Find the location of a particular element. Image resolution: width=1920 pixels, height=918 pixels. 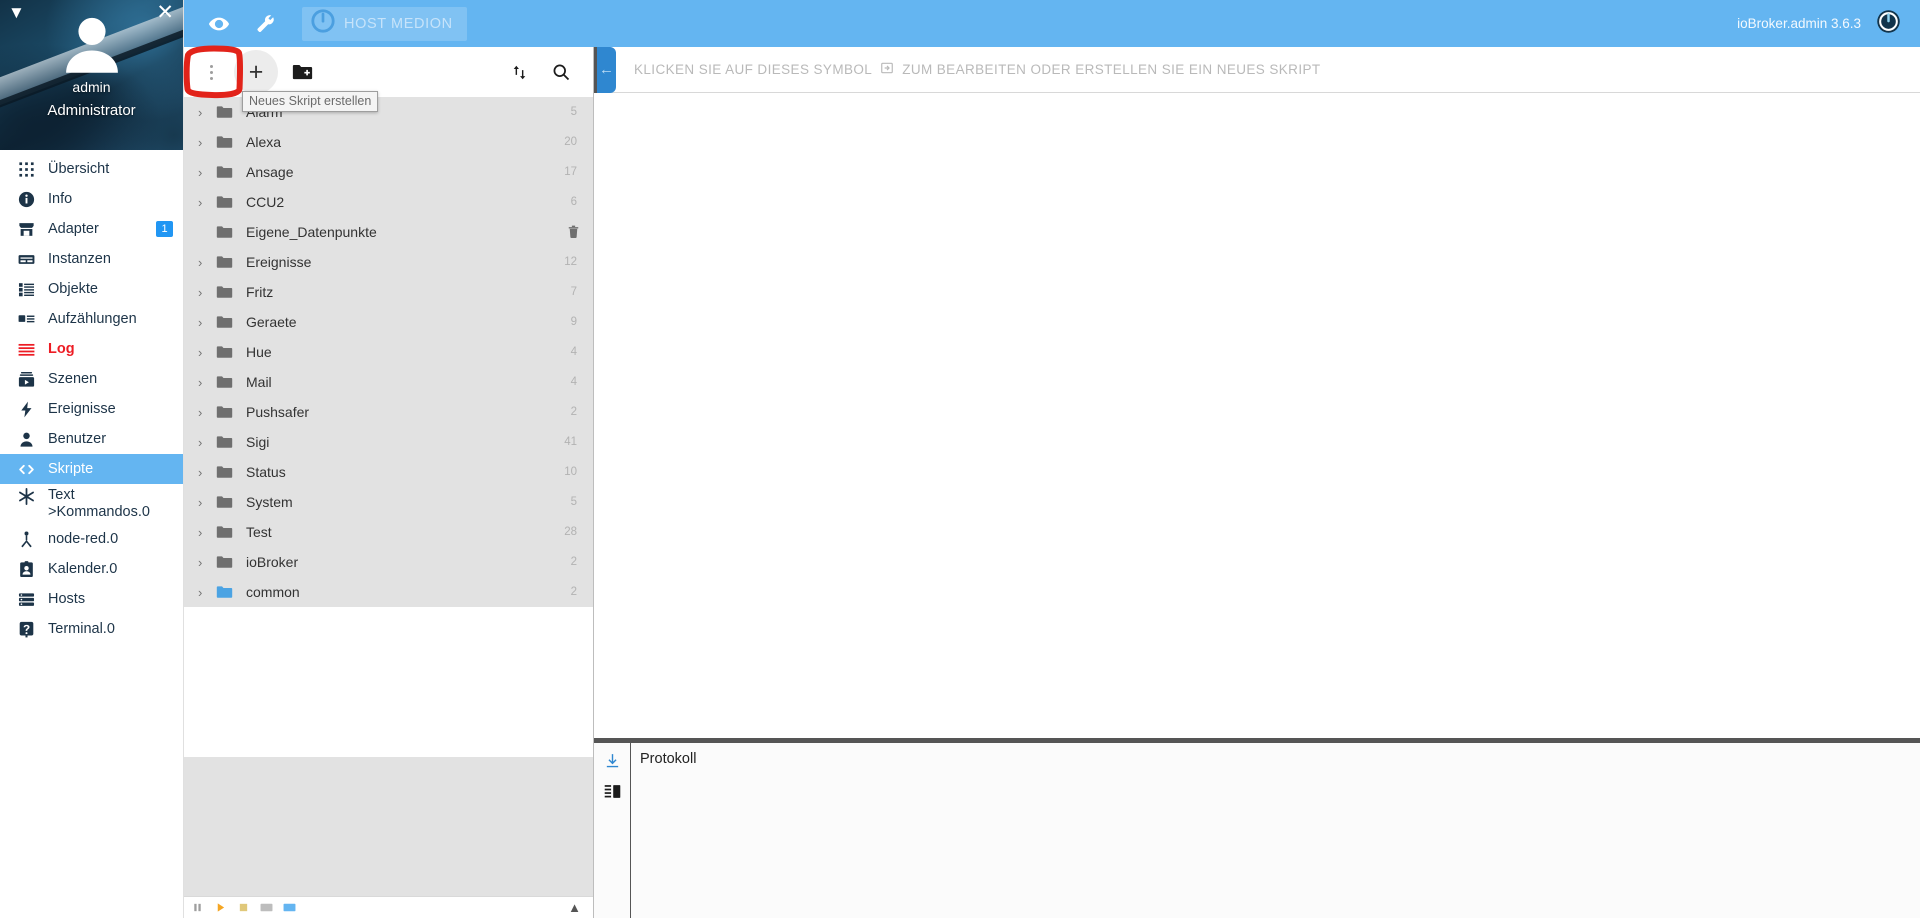

sidebar-item-szenen: Szenen is located at coordinates (91, 379).